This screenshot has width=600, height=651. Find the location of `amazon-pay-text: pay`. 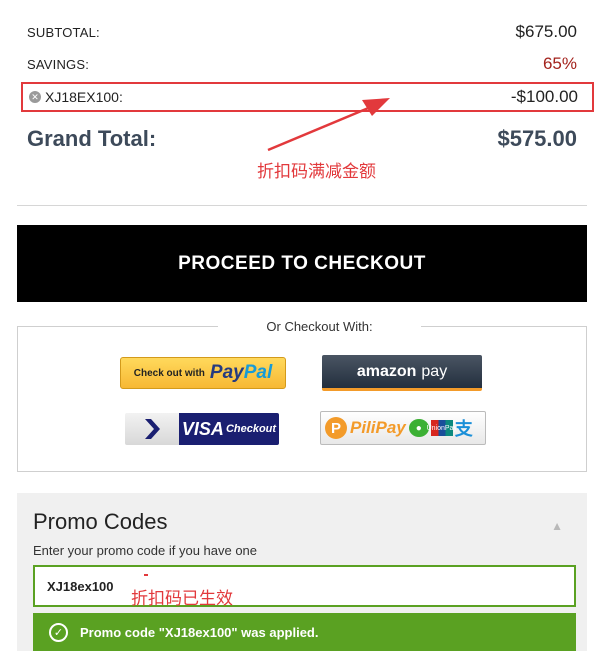

amazon-pay-text: pay is located at coordinates (434, 371).